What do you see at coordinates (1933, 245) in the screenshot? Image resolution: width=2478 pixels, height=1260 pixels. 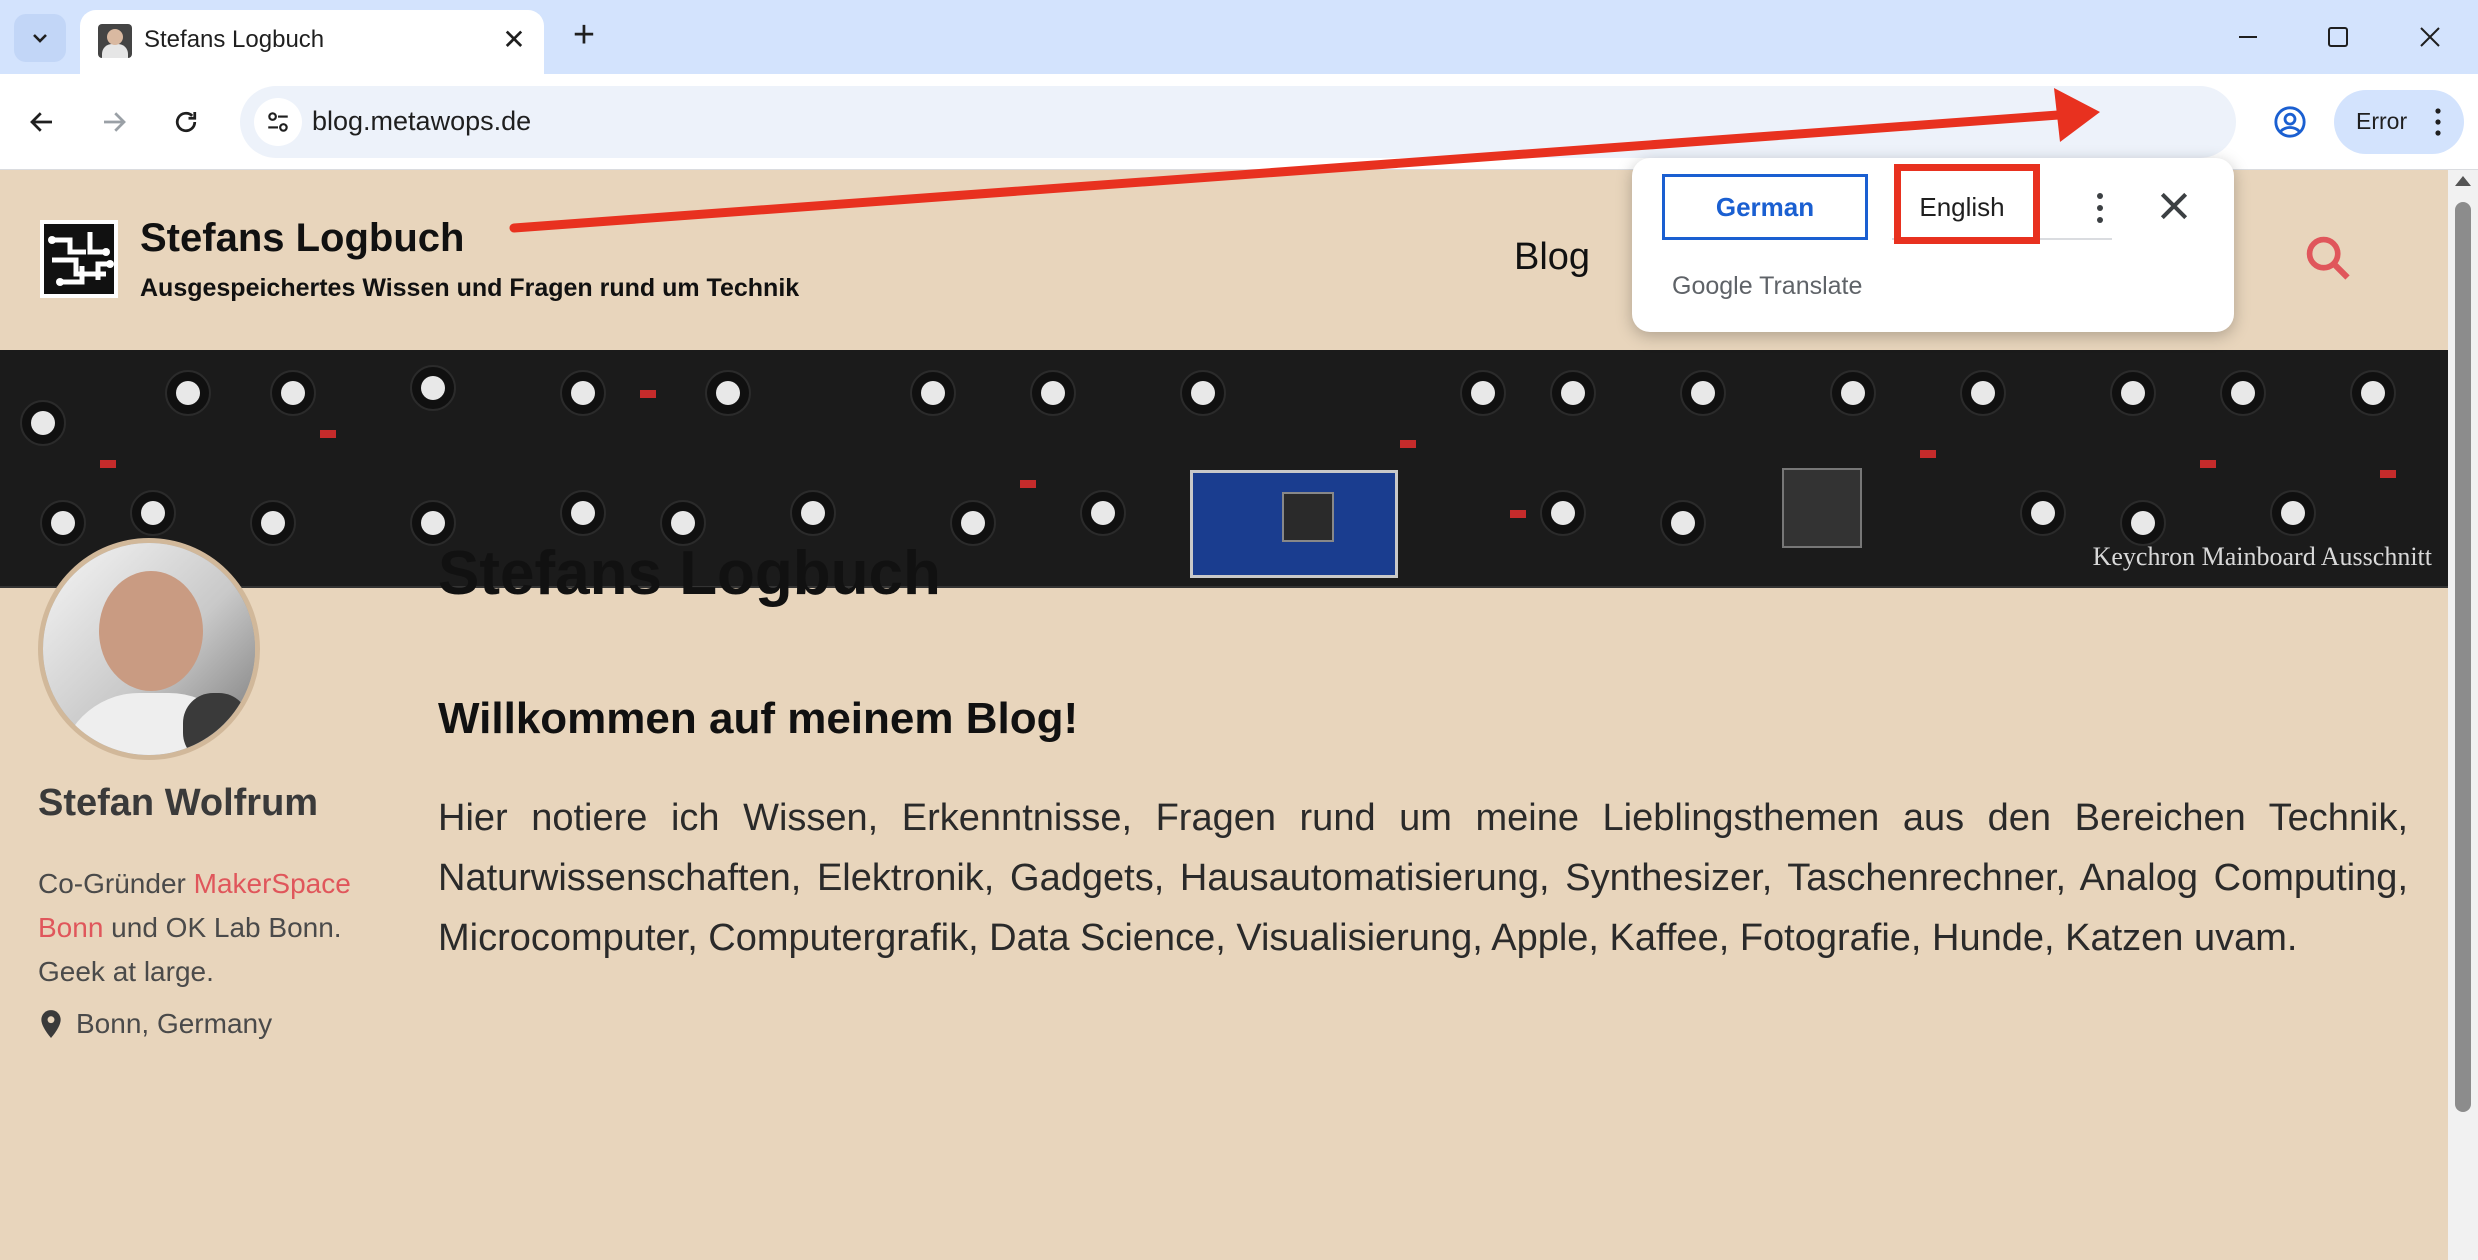 I see `translate-popup: German English Google Translate` at bounding box center [1933, 245].